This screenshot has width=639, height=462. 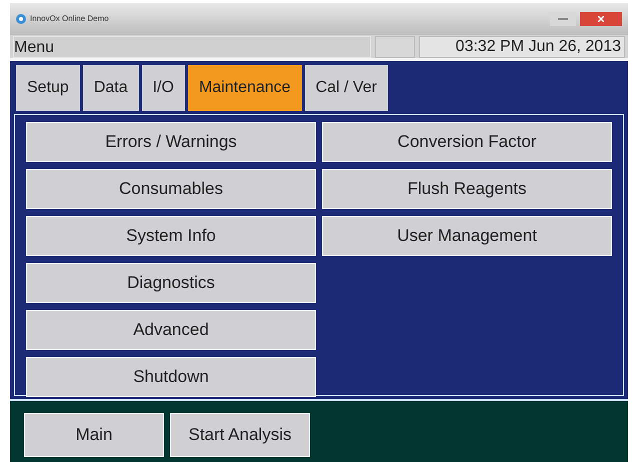 What do you see at coordinates (110, 88) in the screenshot?
I see `tab: Data` at bounding box center [110, 88].